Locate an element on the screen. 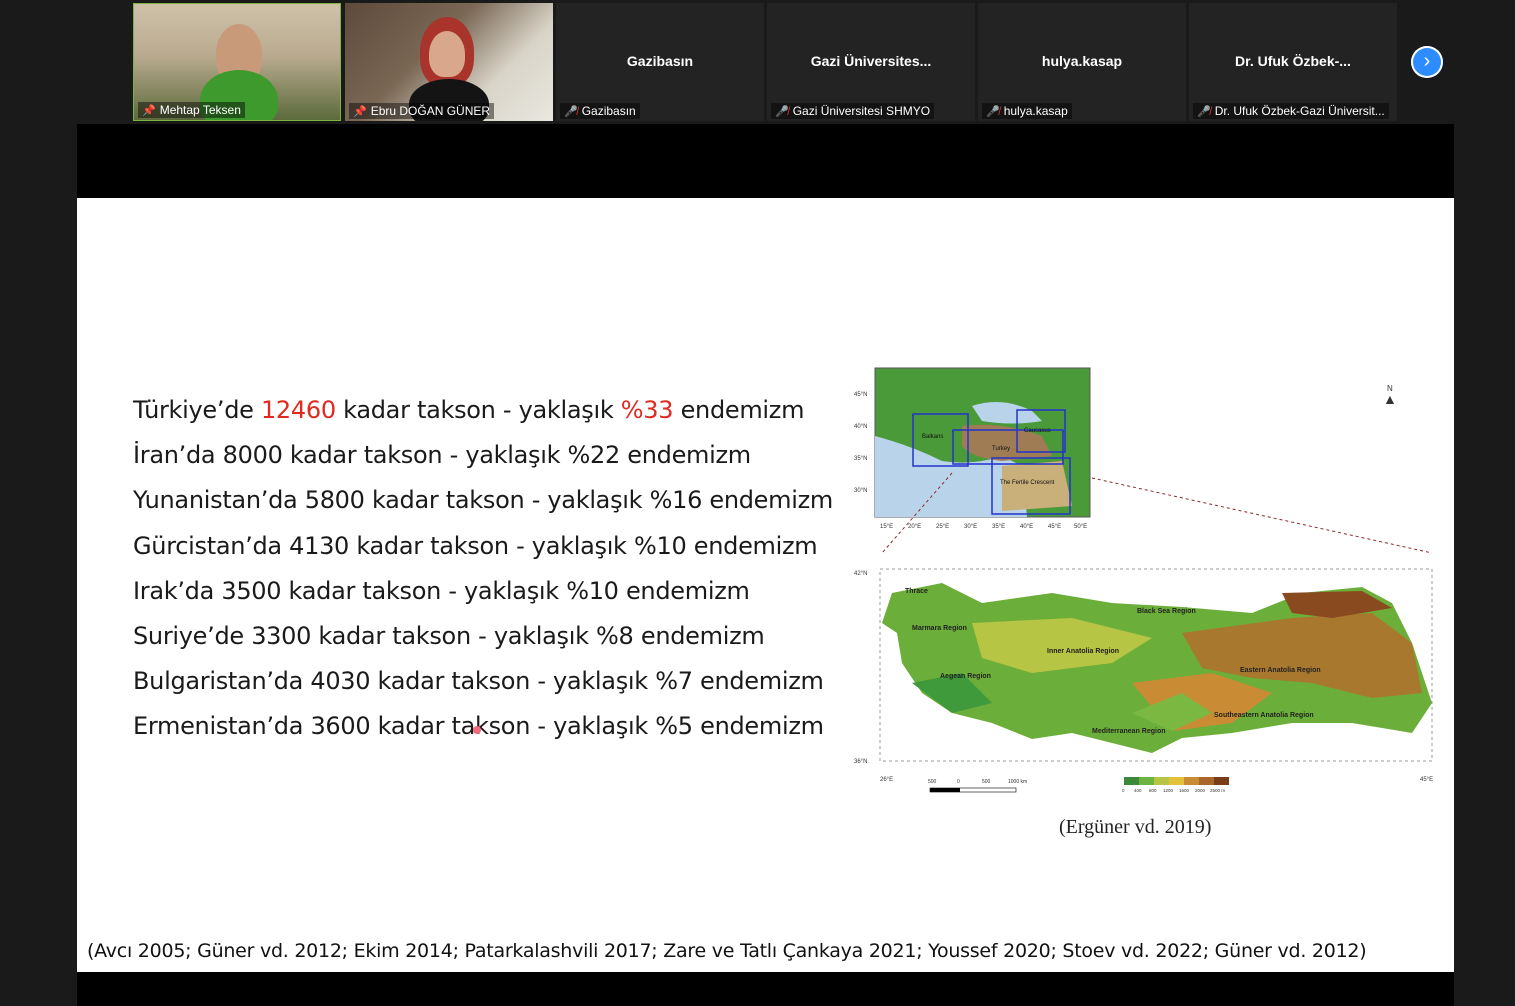  map-lat-label: 30°N is located at coordinates (860, 491).